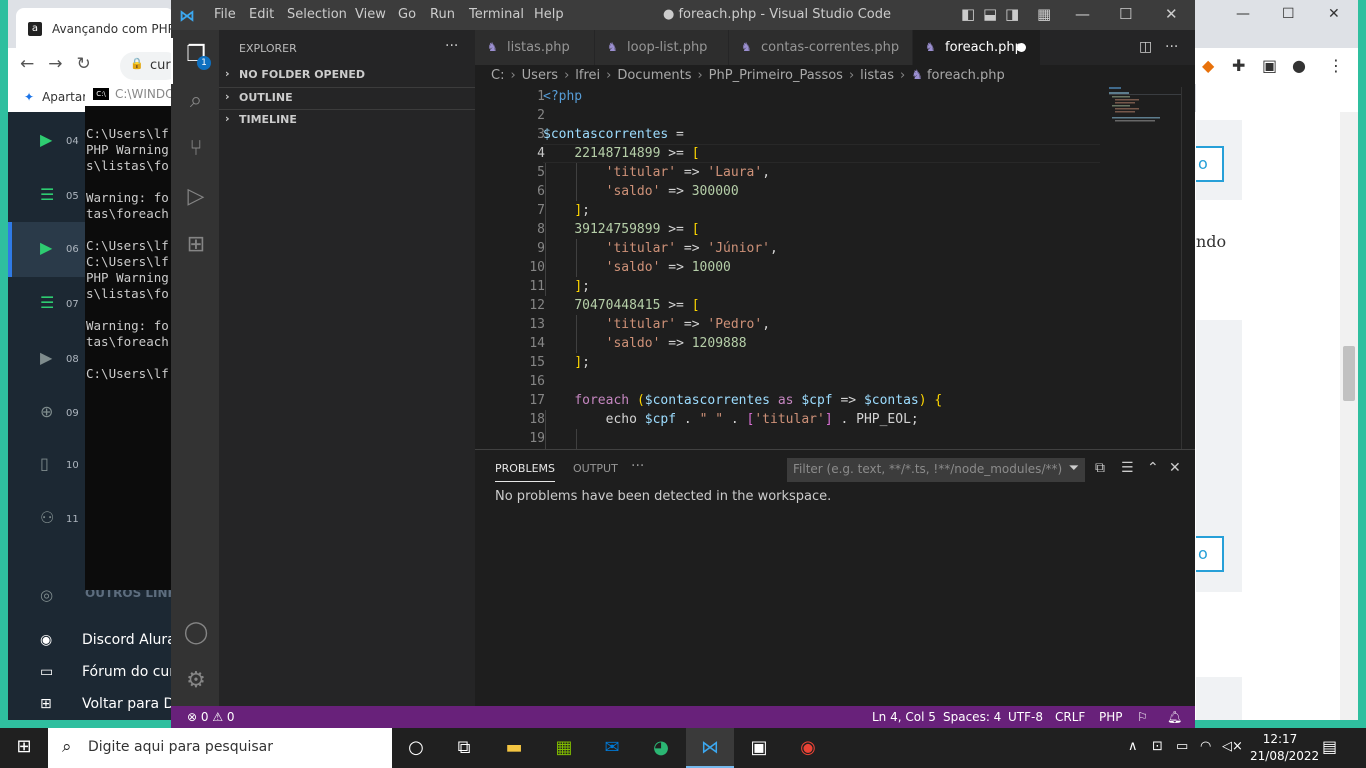  I want to click on problems-status: ⊗ 0 ⚠ 0, so click(211, 717).